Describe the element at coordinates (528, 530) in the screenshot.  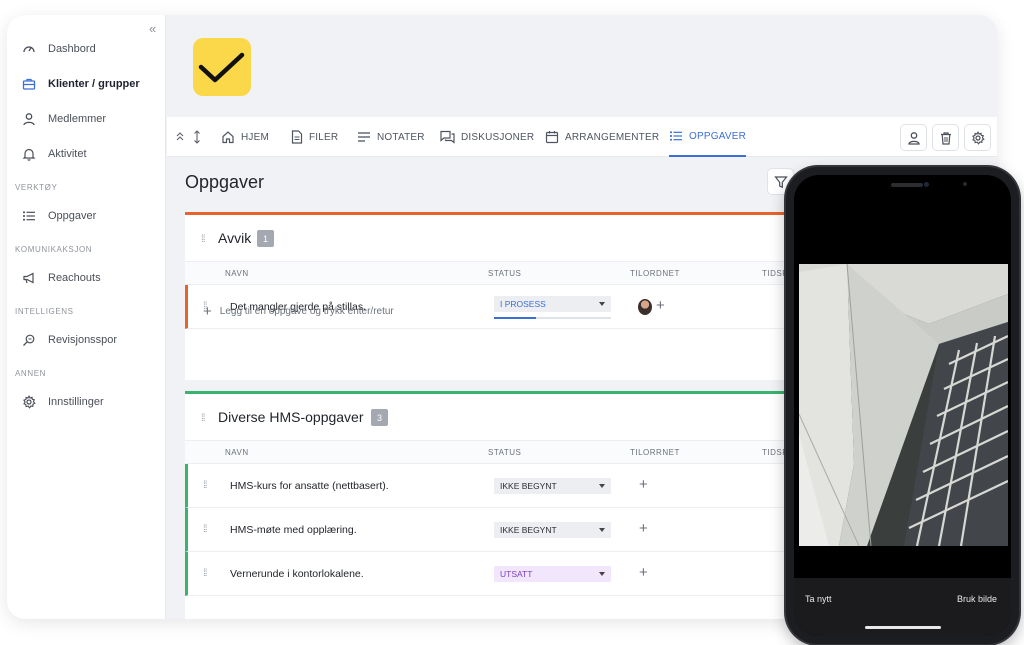
I see `status-label: IKKE BEGYNT` at that location.